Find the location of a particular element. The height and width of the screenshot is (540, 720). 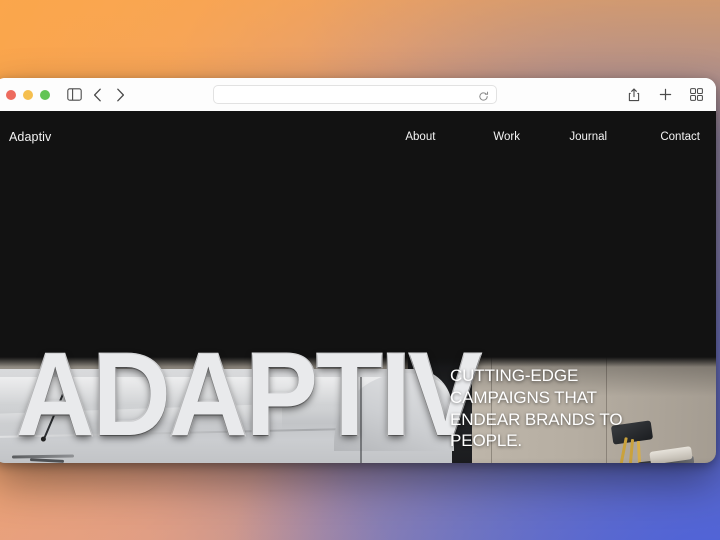

site-logo: Adaptiv is located at coordinates (30, 137).